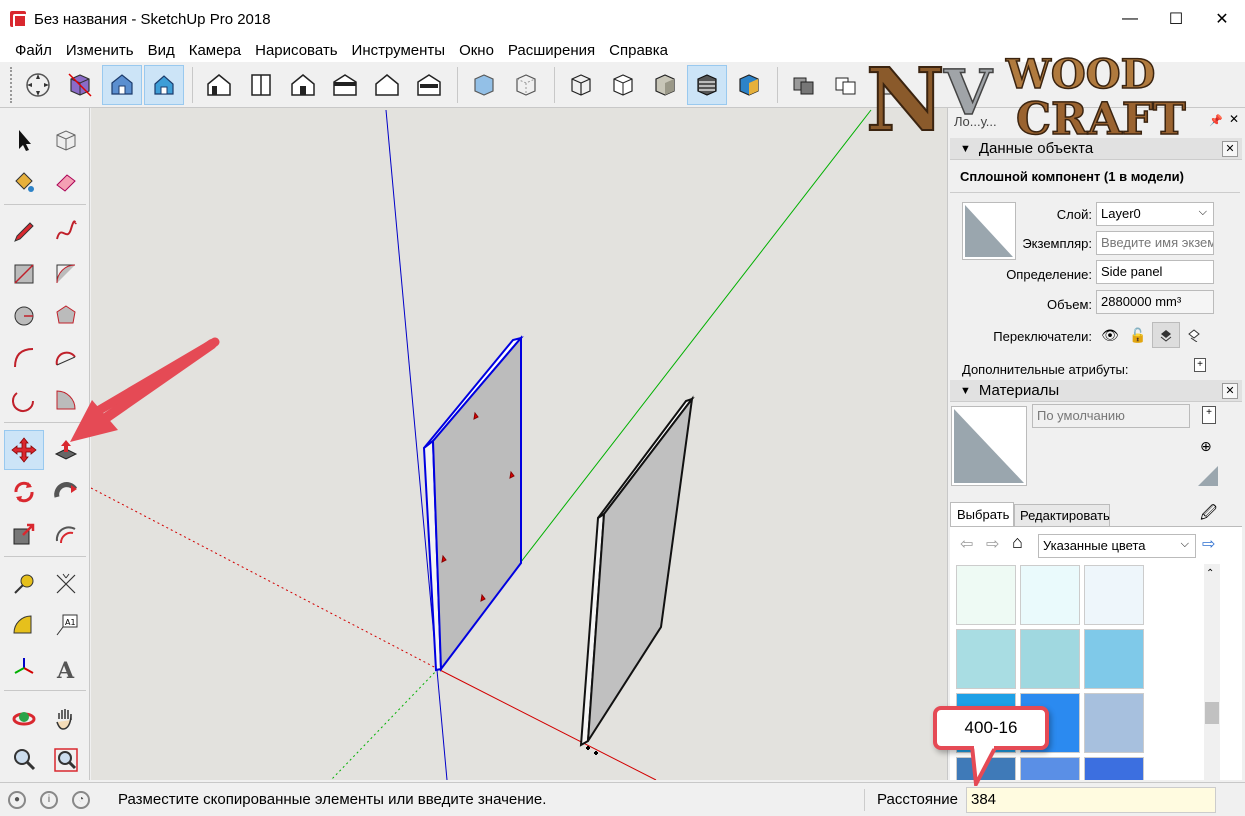 Image resolution: width=1245 pixels, height=816 pixels. What do you see at coordinates (100, 50) in the screenshot?
I see `menu-edit: Изменить` at bounding box center [100, 50].